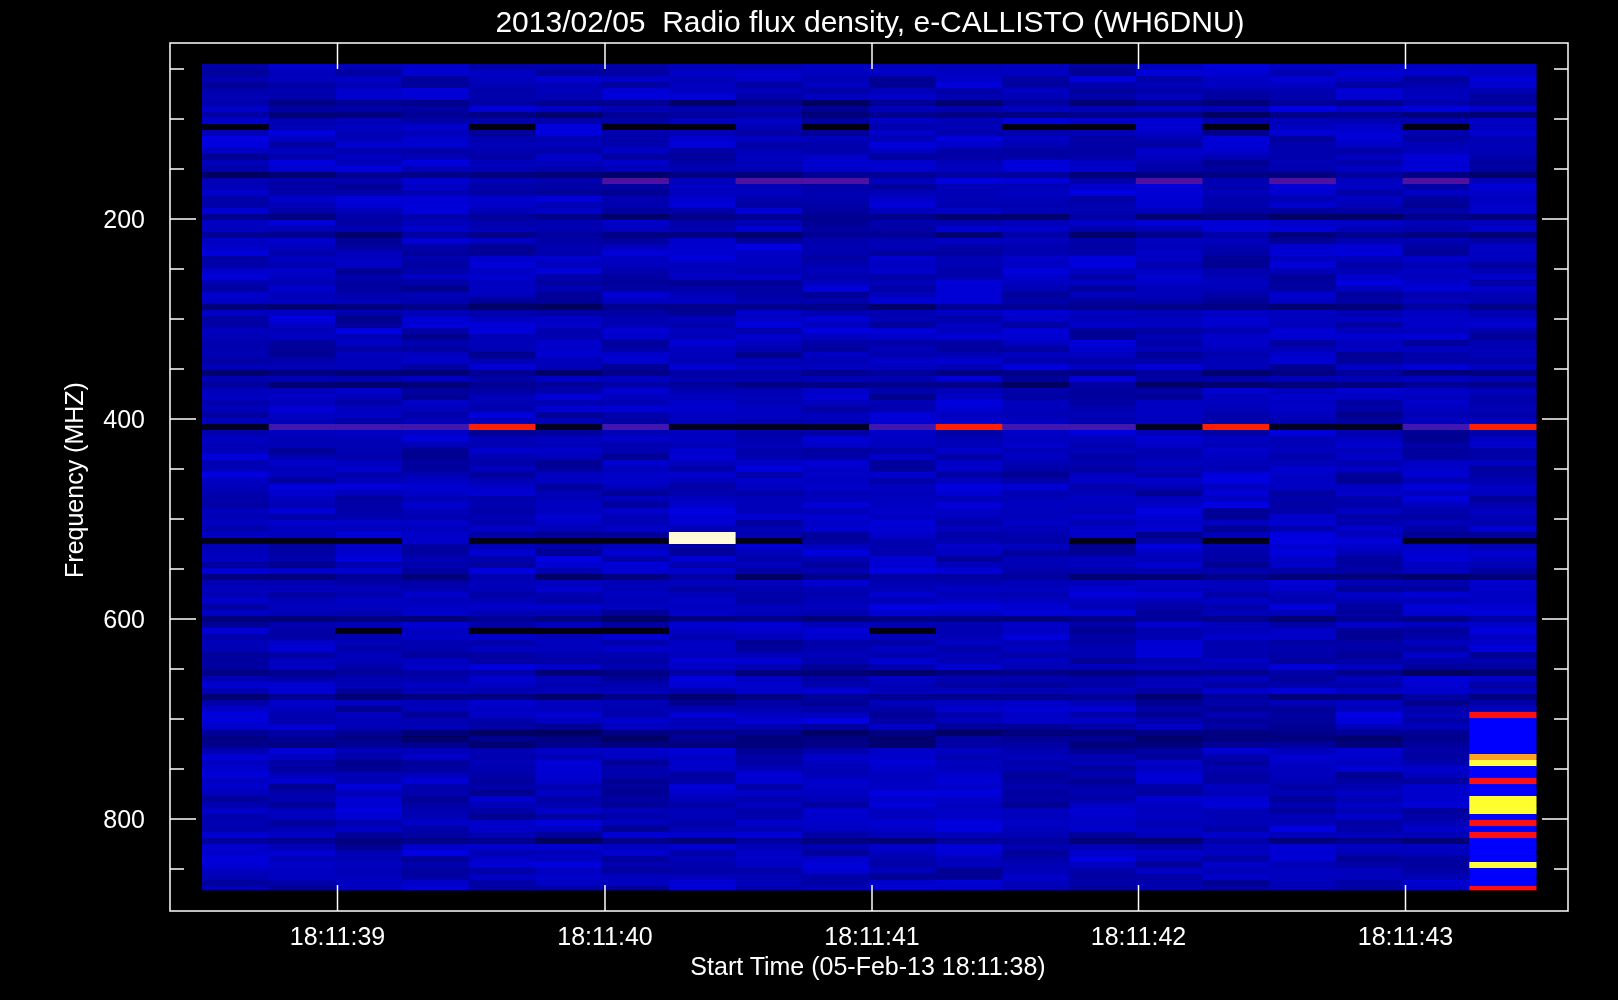 This screenshot has width=1618, height=1000. I want to click on y-axis-label: Frequency (MHZ), so click(74, 480).